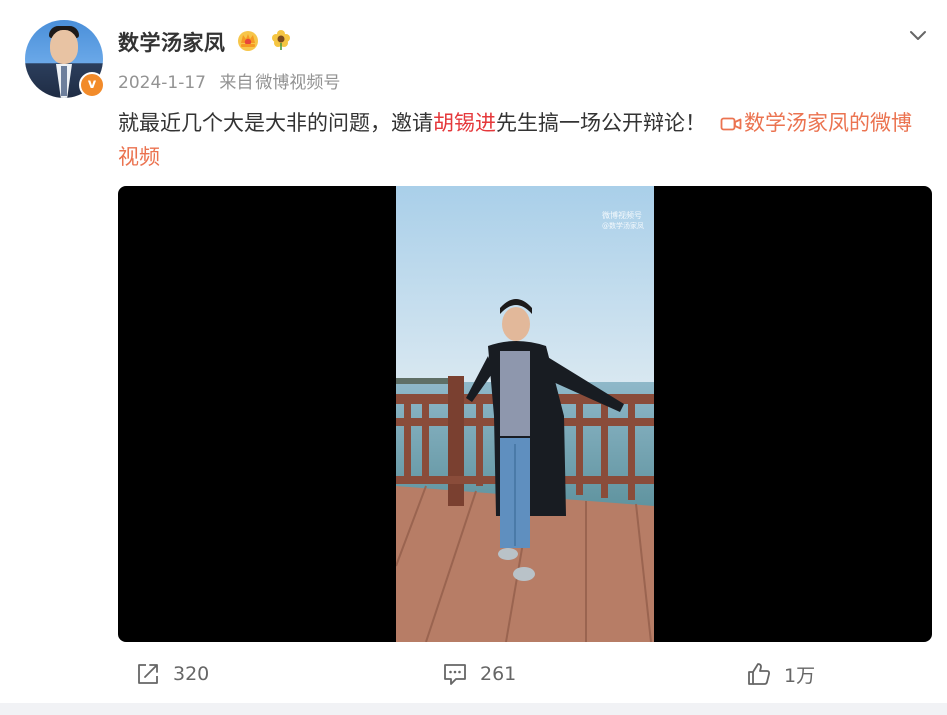  I want to click on comment-button: 261, so click(479, 674).